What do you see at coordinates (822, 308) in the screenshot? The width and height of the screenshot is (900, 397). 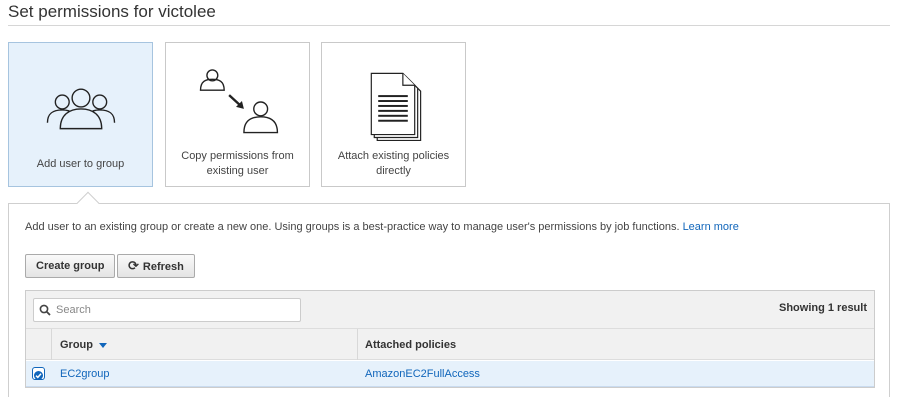 I see `result-count: Showing 1 result` at bounding box center [822, 308].